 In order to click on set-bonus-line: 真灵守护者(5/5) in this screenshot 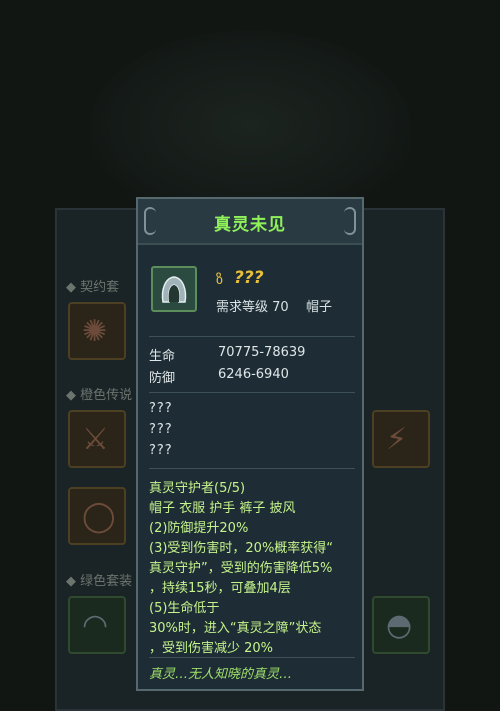, I will do `click(197, 488)`.